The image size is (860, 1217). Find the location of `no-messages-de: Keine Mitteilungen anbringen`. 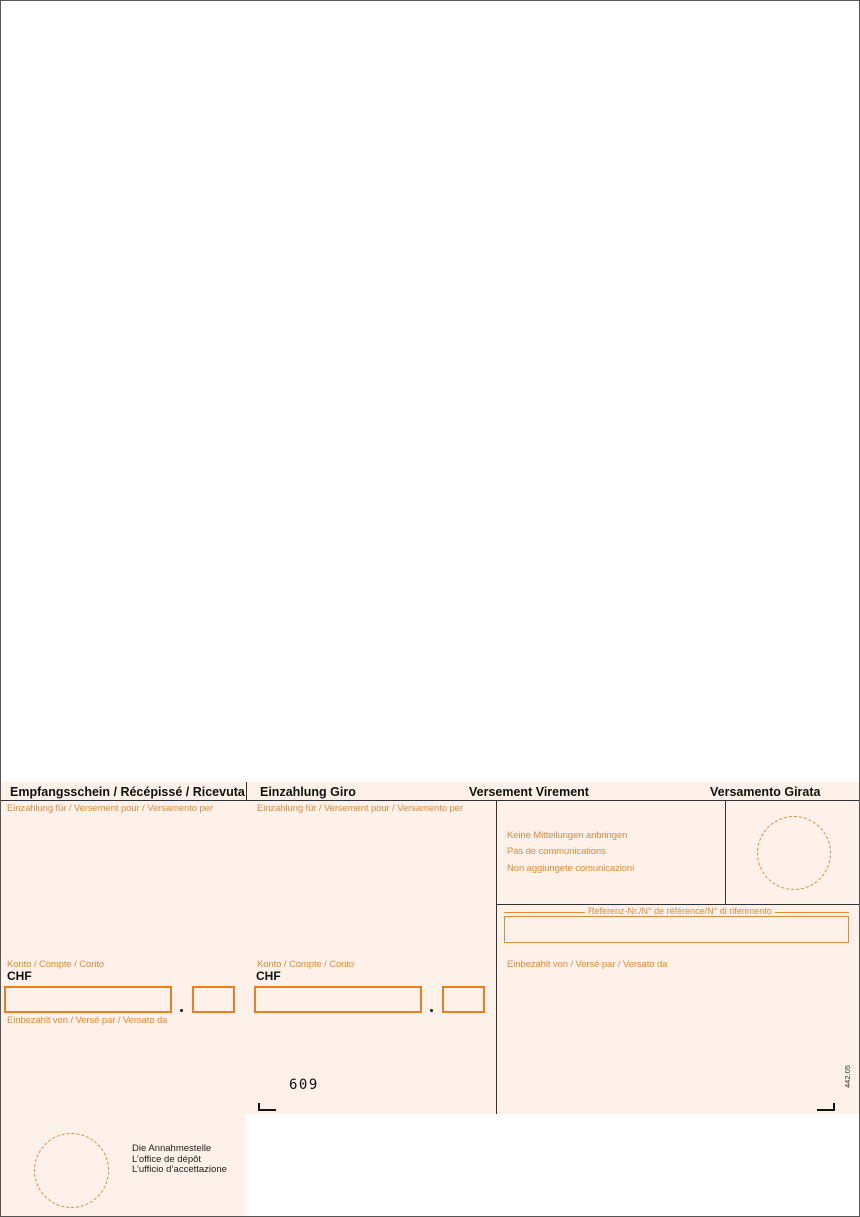

no-messages-de: Keine Mitteilungen anbringen is located at coordinates (567, 835).